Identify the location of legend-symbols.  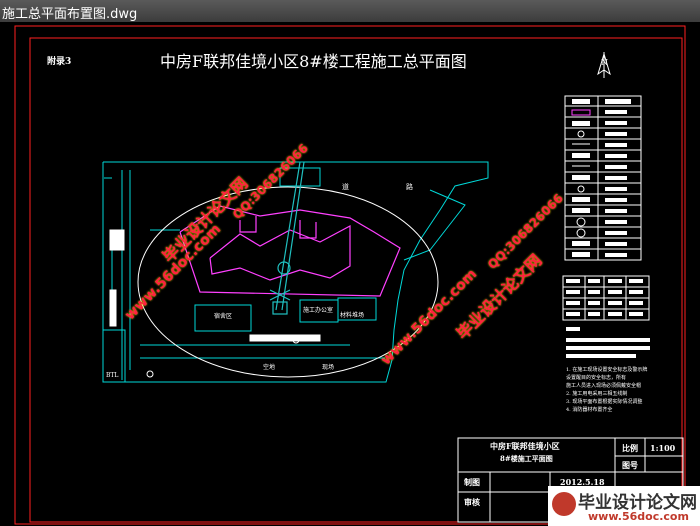
(601, 178).